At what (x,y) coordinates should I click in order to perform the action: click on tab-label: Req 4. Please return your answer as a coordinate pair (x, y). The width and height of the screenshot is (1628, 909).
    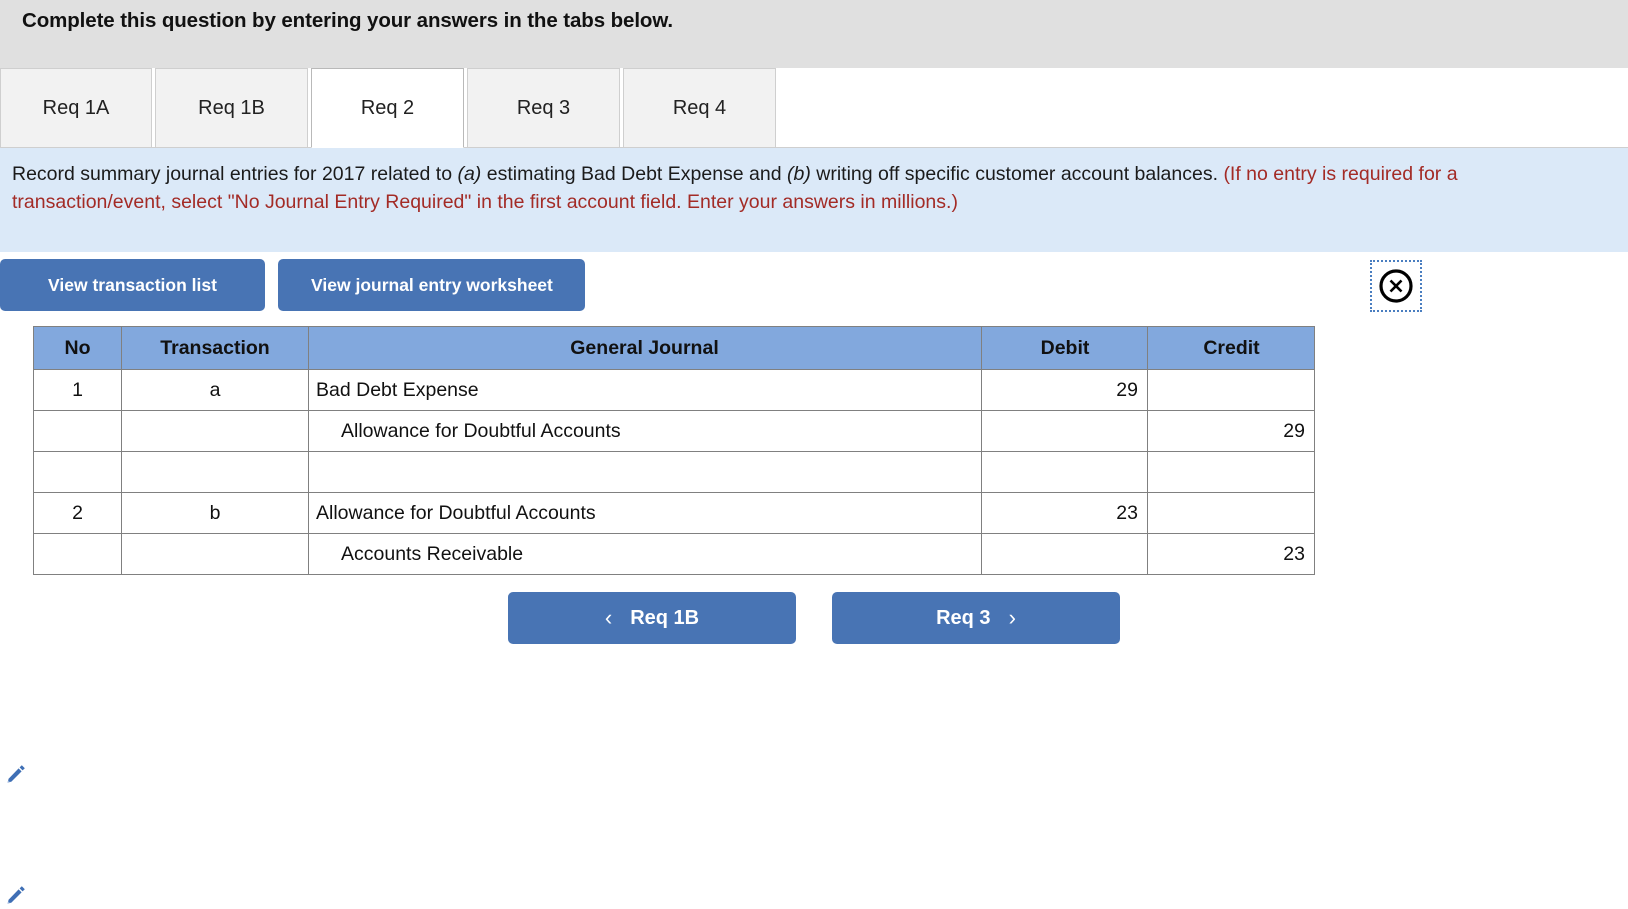
    Looking at the image, I should click on (699, 107).